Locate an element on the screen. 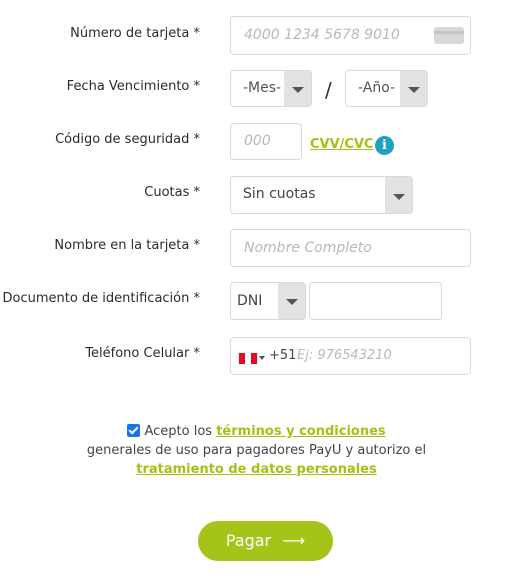 The image size is (513, 582). card-name-placeholder: Nombre Completo is located at coordinates (308, 248).